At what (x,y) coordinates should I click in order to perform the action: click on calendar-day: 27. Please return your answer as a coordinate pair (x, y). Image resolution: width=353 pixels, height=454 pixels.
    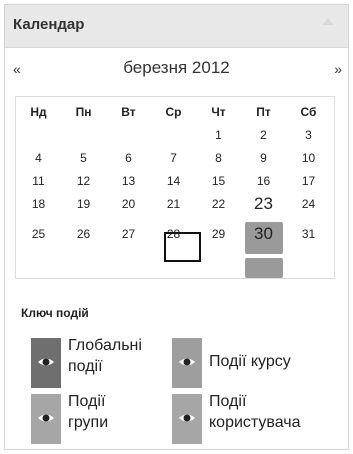
    Looking at the image, I should click on (128, 234).